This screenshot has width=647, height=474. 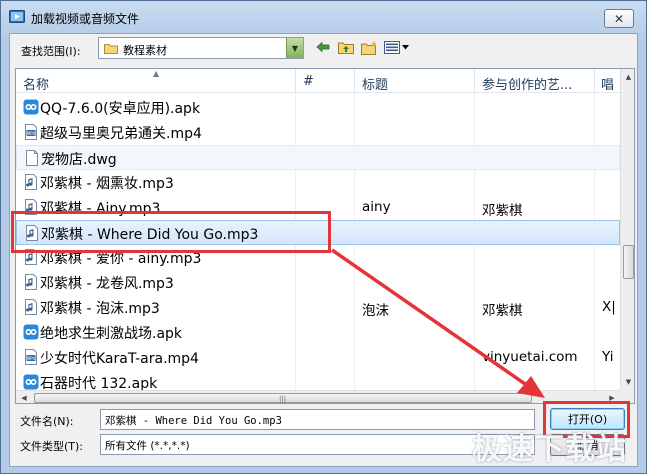 I want to click on chevron-left-icon: ◀, so click(x=24, y=398).